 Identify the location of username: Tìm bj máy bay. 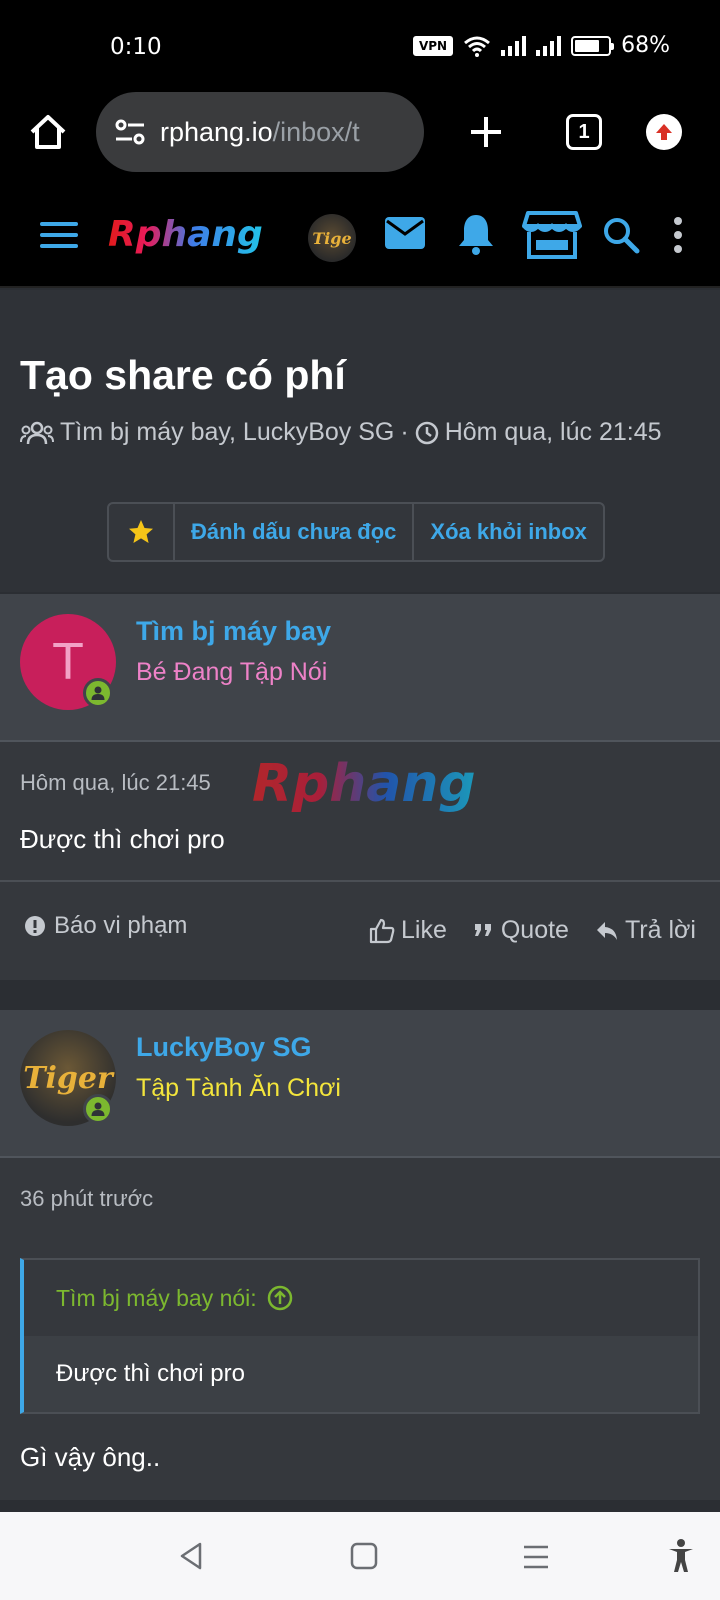
(233, 631).